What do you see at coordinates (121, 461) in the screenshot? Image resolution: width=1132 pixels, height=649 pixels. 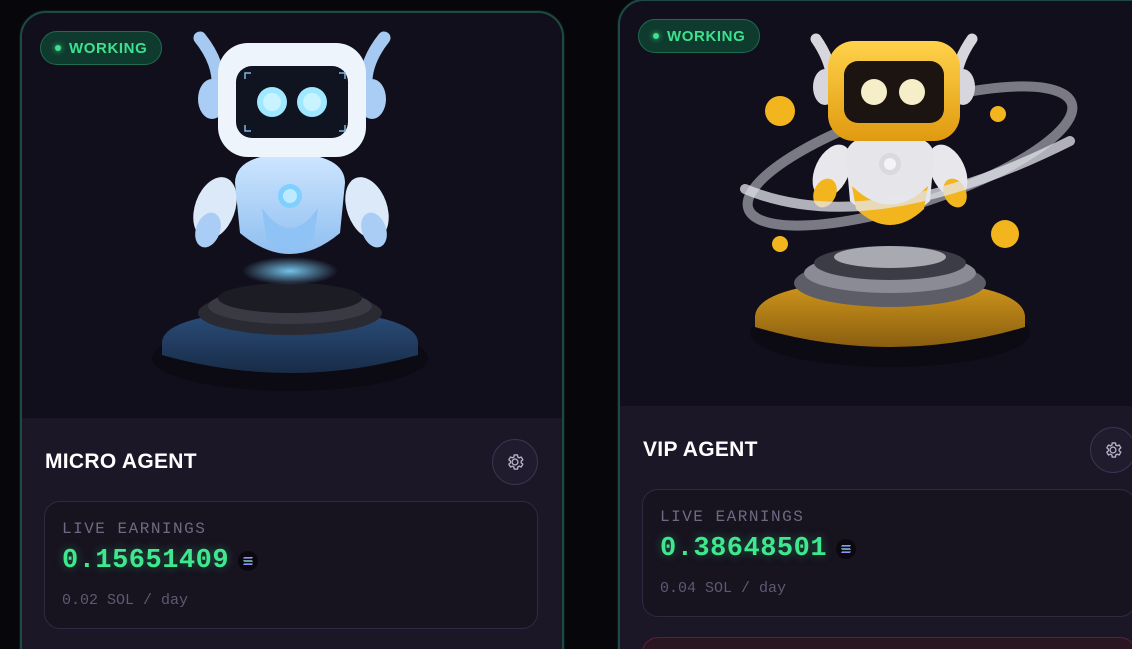 I see `agent-title: MICRO AGENT` at bounding box center [121, 461].